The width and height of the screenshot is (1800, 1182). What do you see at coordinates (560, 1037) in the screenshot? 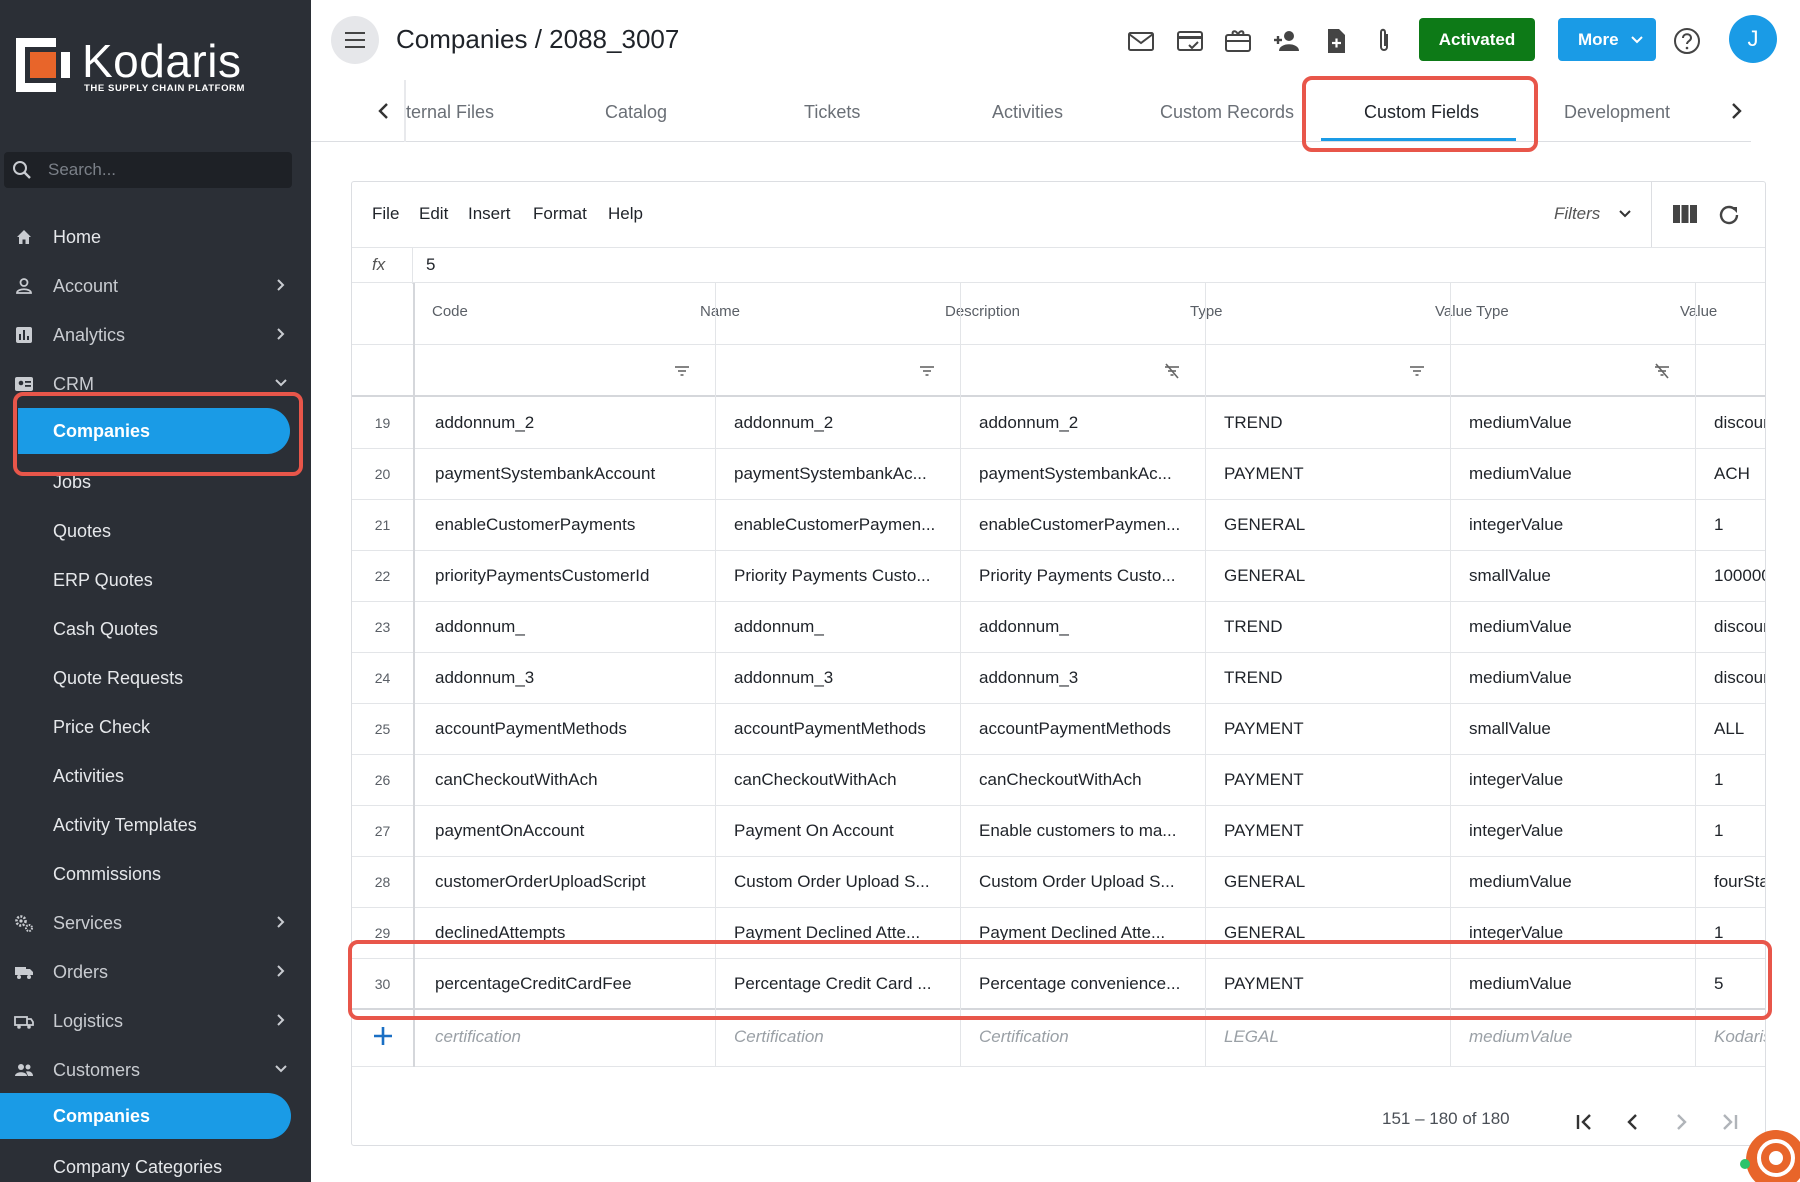
I see `placeholder-code: certification` at bounding box center [560, 1037].